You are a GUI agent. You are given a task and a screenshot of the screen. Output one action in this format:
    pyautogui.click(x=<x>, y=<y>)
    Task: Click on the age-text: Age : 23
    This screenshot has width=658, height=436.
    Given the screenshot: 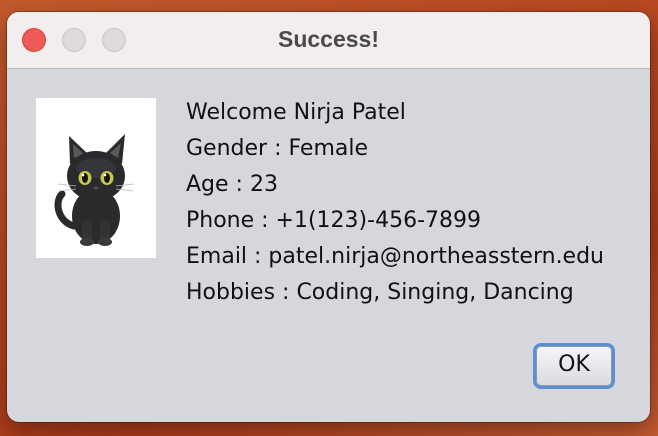 What is the action you would take?
    pyautogui.click(x=232, y=184)
    